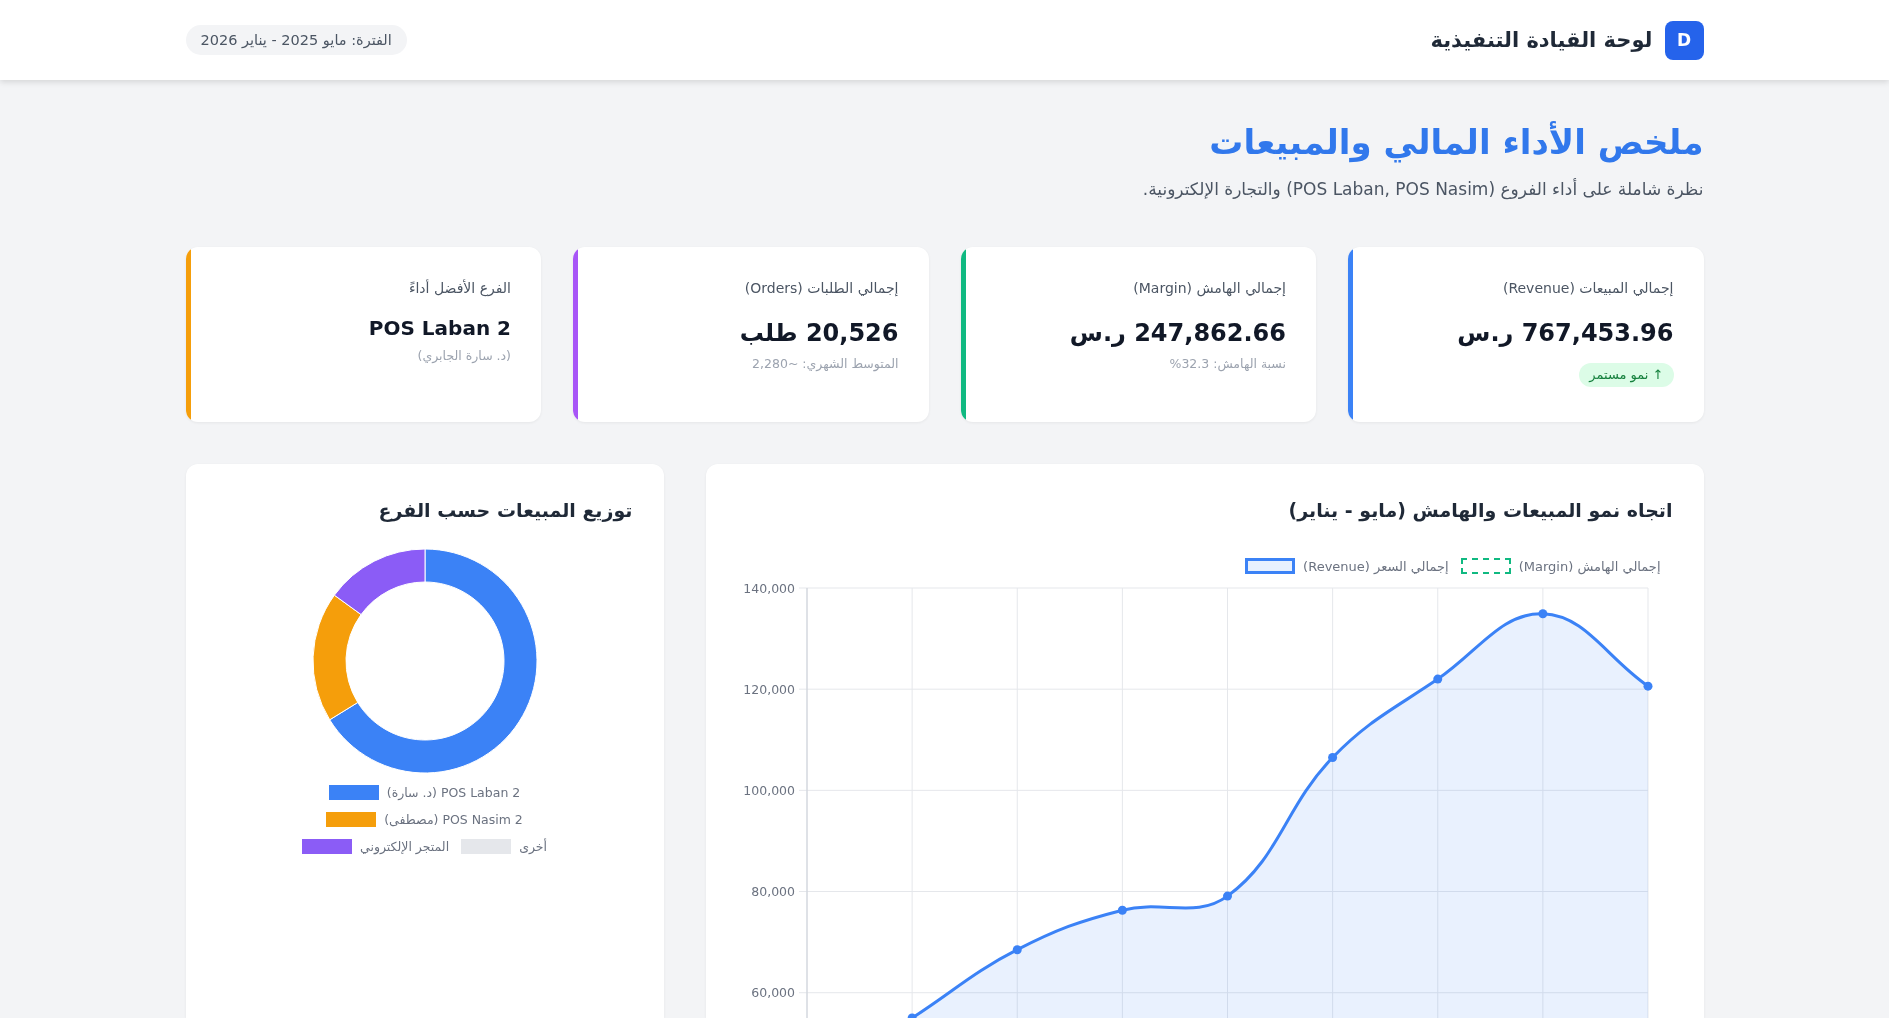  Describe the element at coordinates (1589, 566) in the screenshot. I see `legend-label: إجمالي الهامش (Margin)` at that location.